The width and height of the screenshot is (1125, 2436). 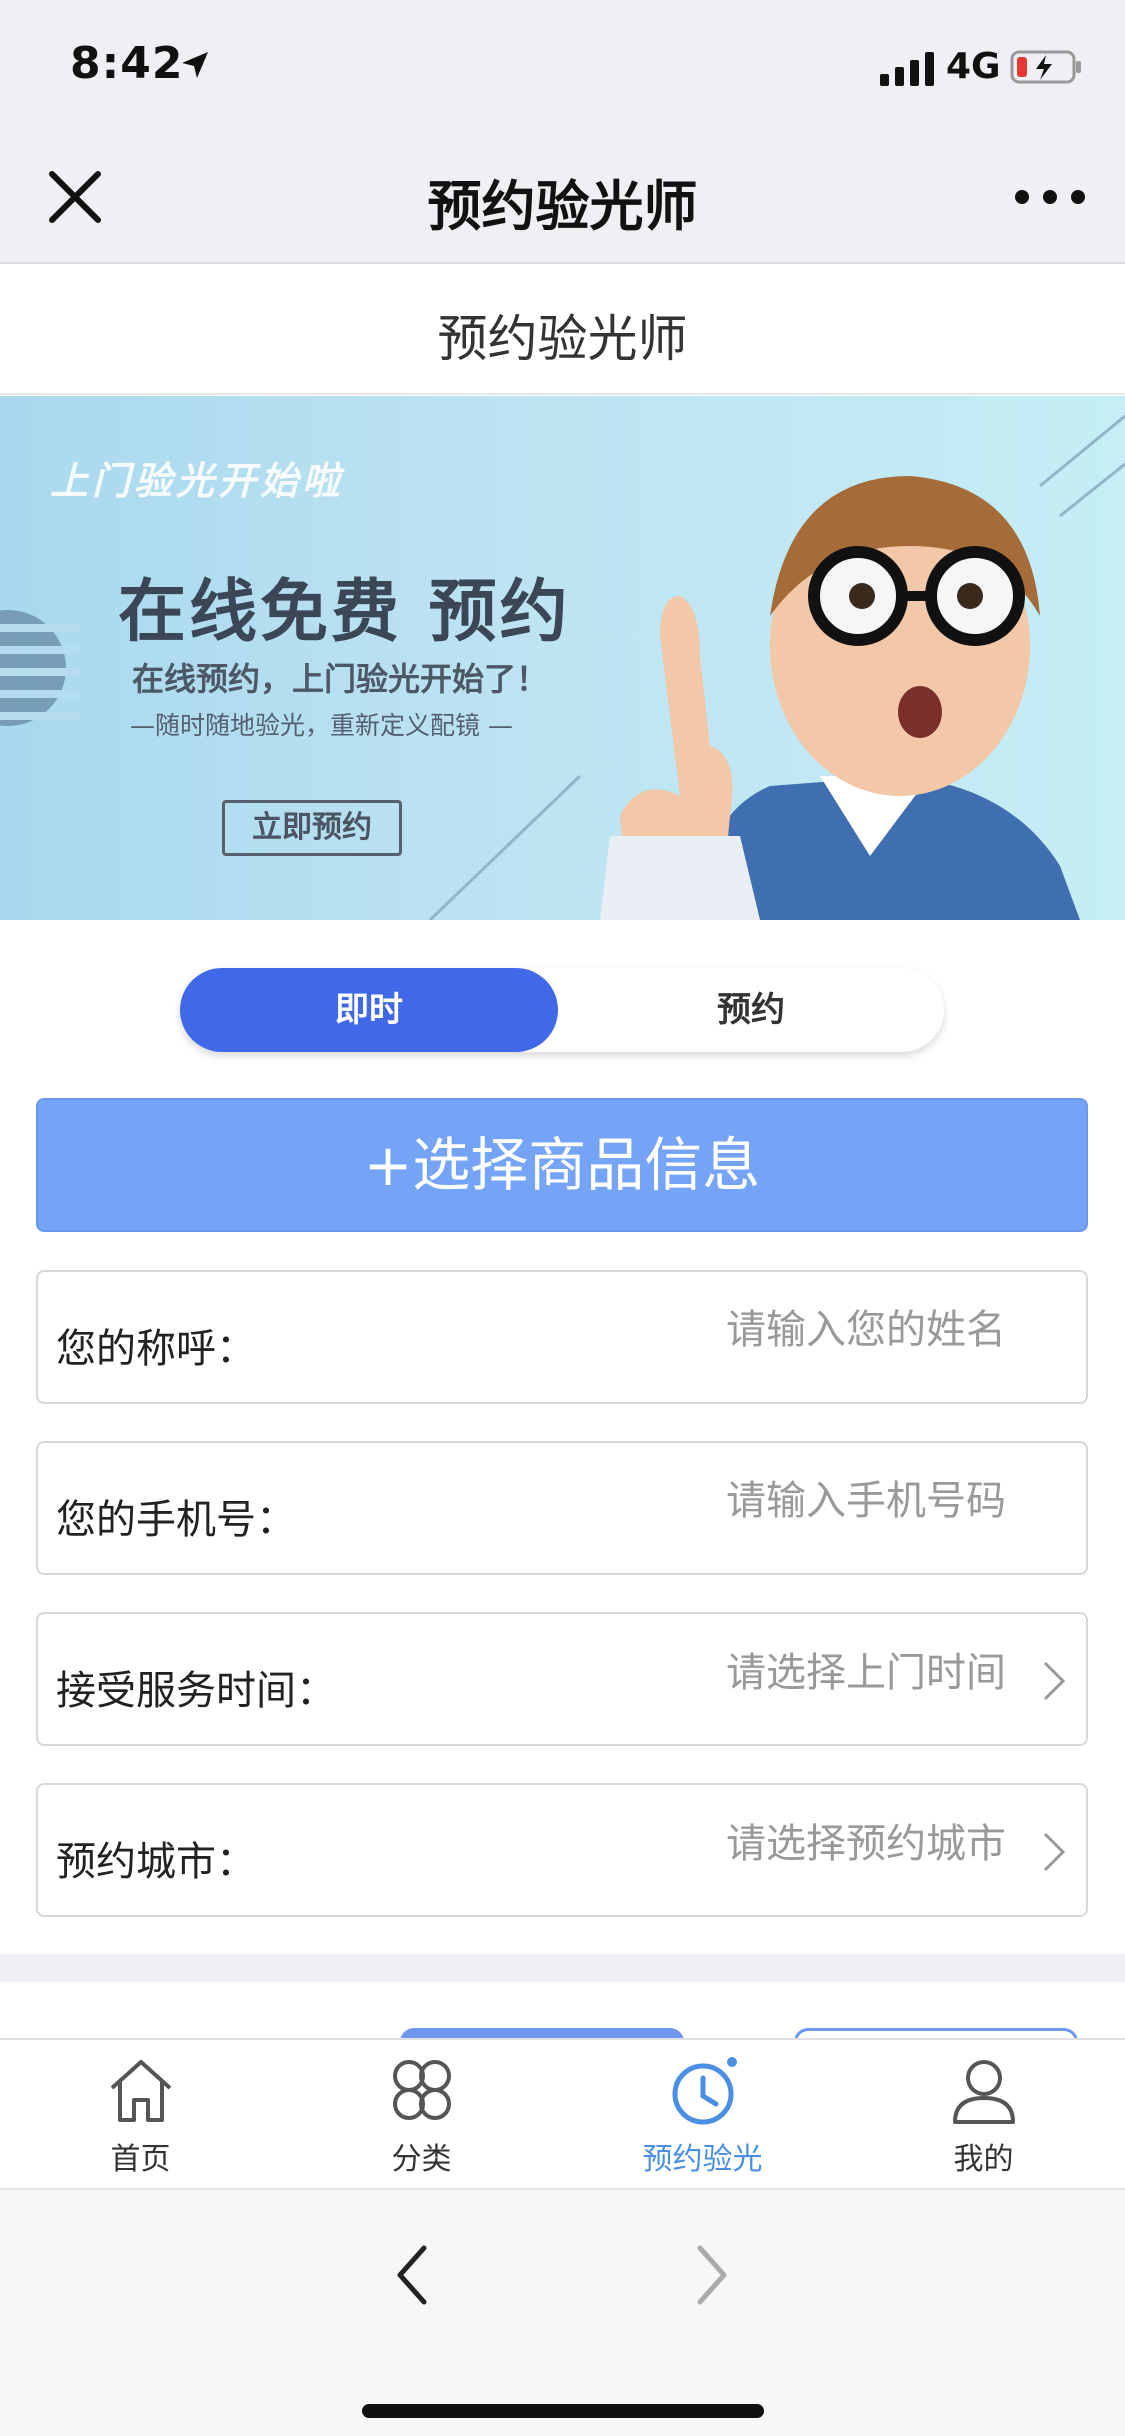 I want to click on tab-home: 首页, so click(x=140, y=2115).